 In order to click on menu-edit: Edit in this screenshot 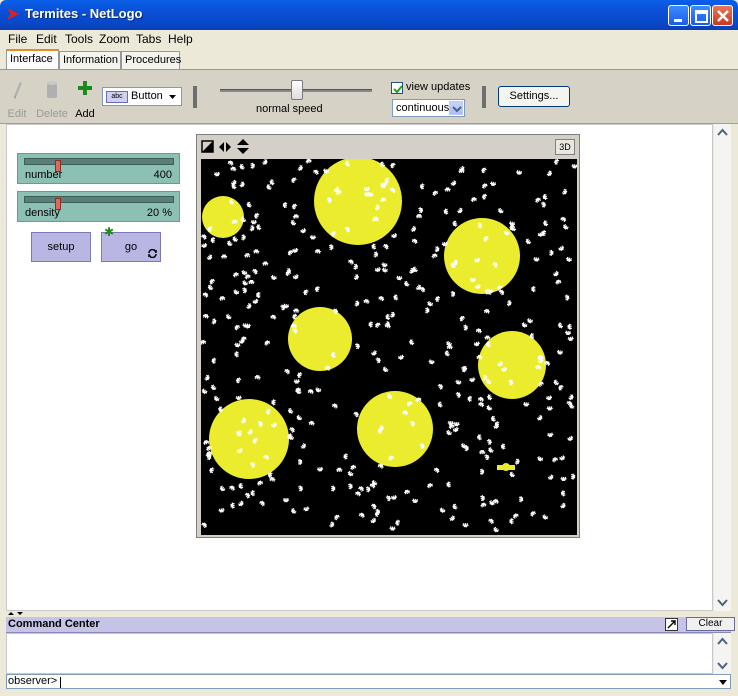, I will do `click(46, 39)`.